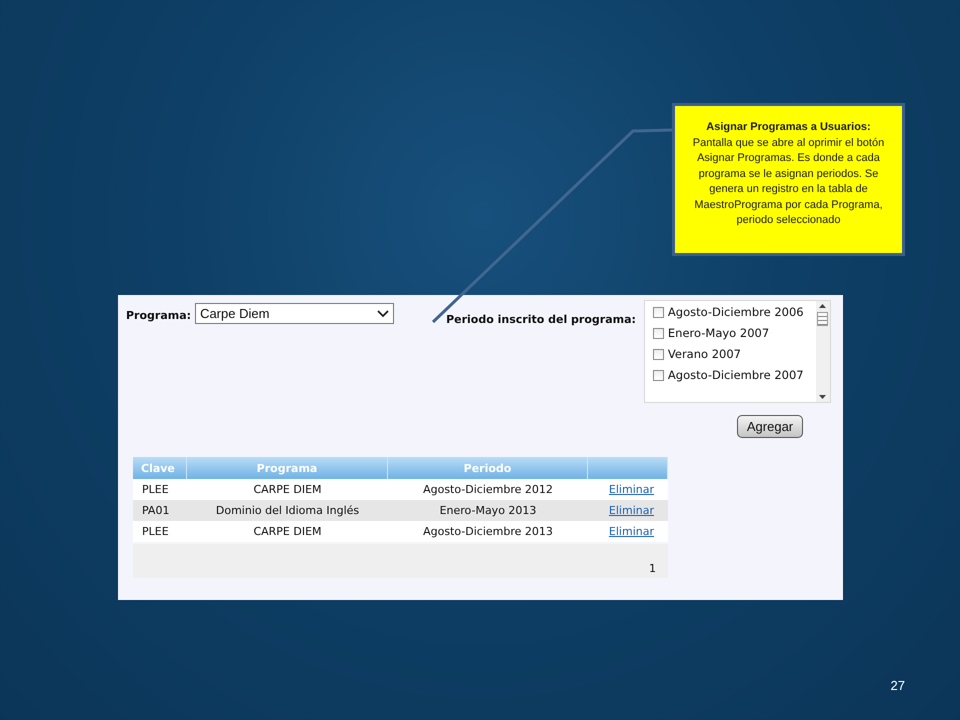 This screenshot has width=960, height=720. What do you see at coordinates (488, 489) in the screenshot?
I see `table-cell: Agosto-Diciembre 2012` at bounding box center [488, 489].